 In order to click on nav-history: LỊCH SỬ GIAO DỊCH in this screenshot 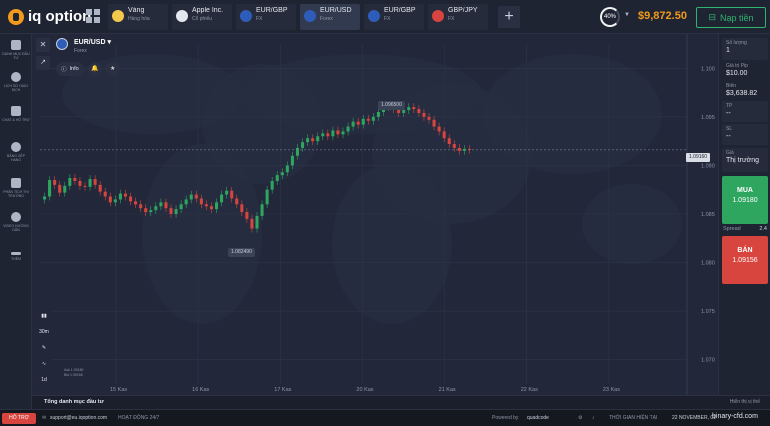, I will do `click(16, 82)`.